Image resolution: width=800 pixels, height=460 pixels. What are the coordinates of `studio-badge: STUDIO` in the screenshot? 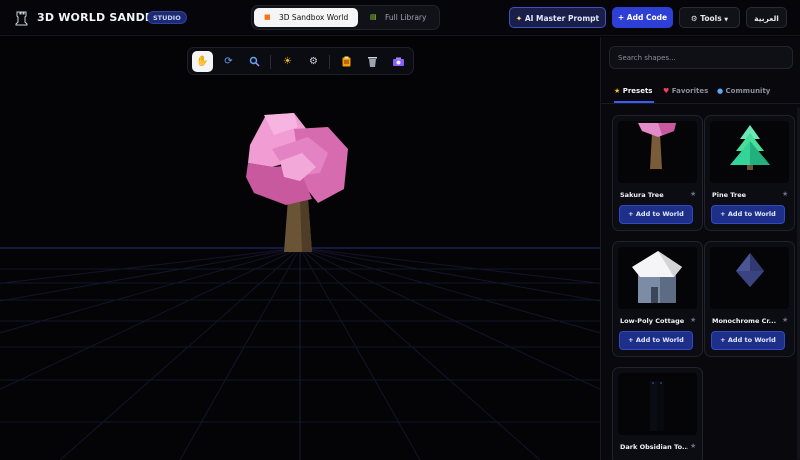 It's located at (167, 17).